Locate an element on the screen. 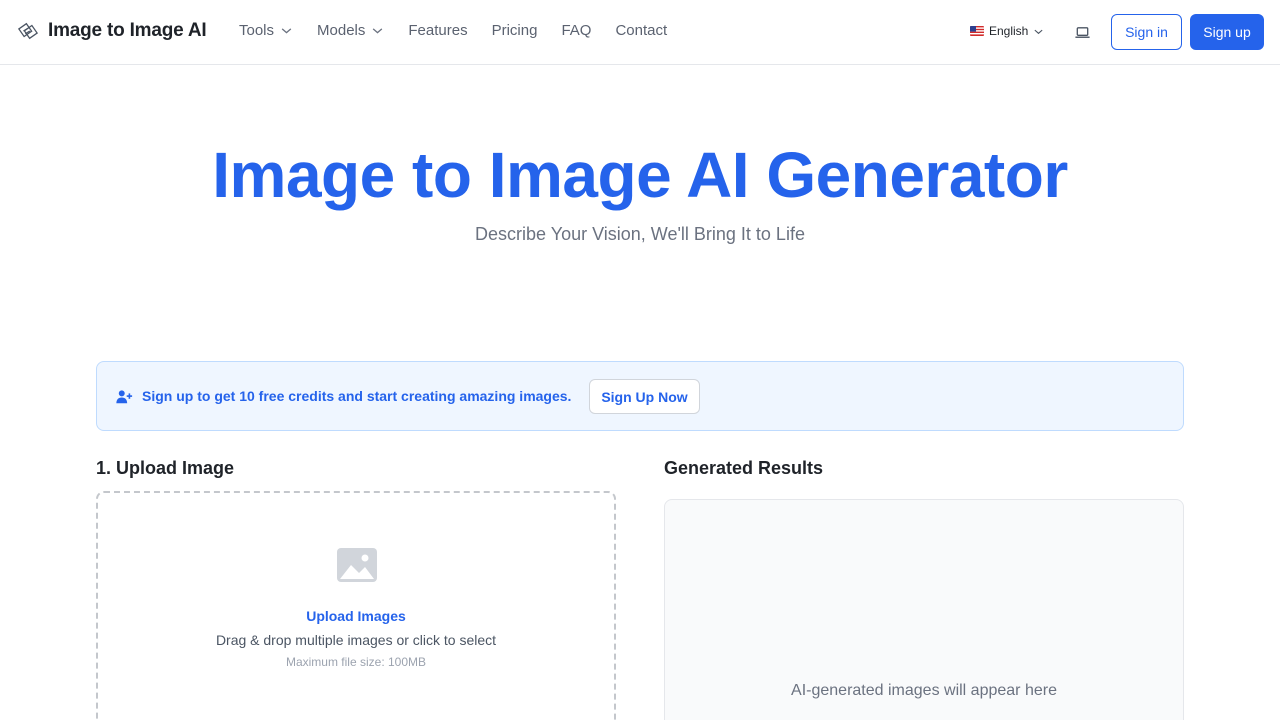 This screenshot has width=1280, height=720. nav-features-link: Features is located at coordinates (437, 30).